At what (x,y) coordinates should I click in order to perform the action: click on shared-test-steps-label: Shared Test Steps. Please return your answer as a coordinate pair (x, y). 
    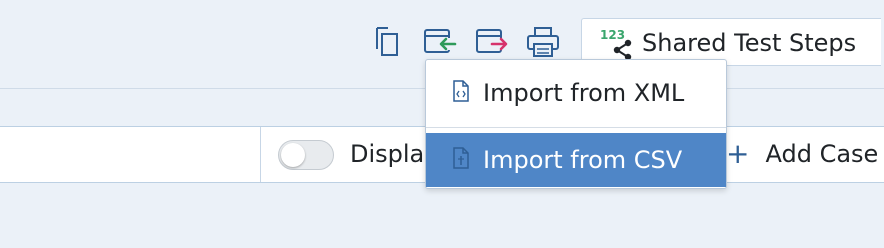
    Looking at the image, I should click on (749, 43).